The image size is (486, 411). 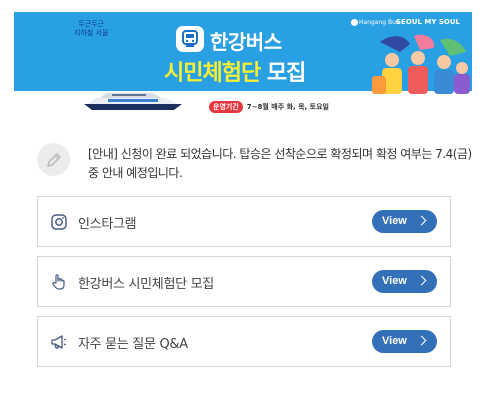 What do you see at coordinates (133, 344) in the screenshot?
I see `link-label: 자주 묻는 질문 Q&A` at bounding box center [133, 344].